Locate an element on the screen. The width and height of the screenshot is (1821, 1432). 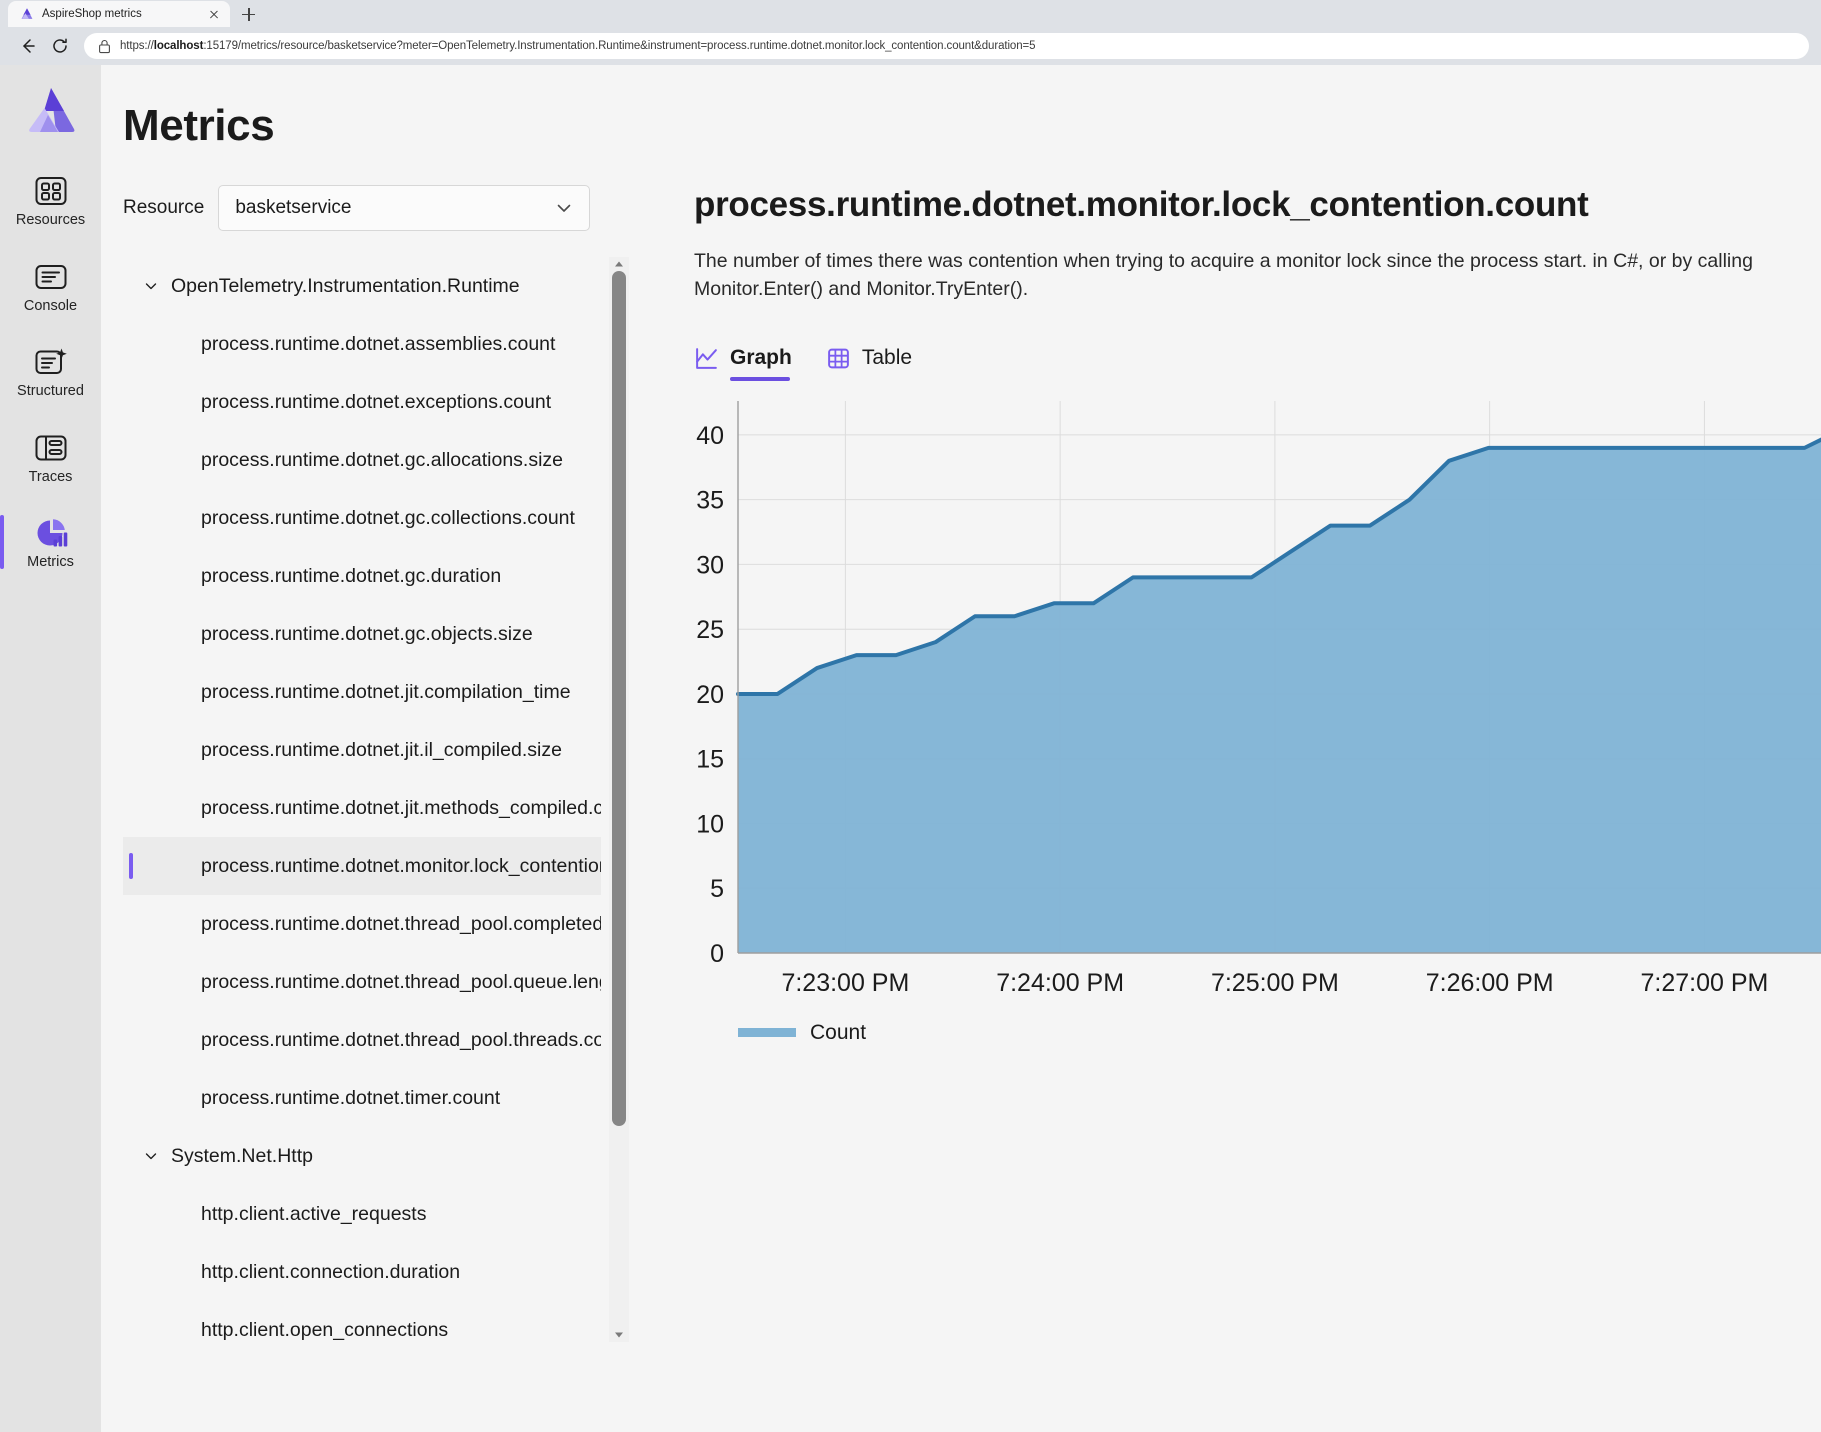
resource-label: Resource is located at coordinates (164, 207).